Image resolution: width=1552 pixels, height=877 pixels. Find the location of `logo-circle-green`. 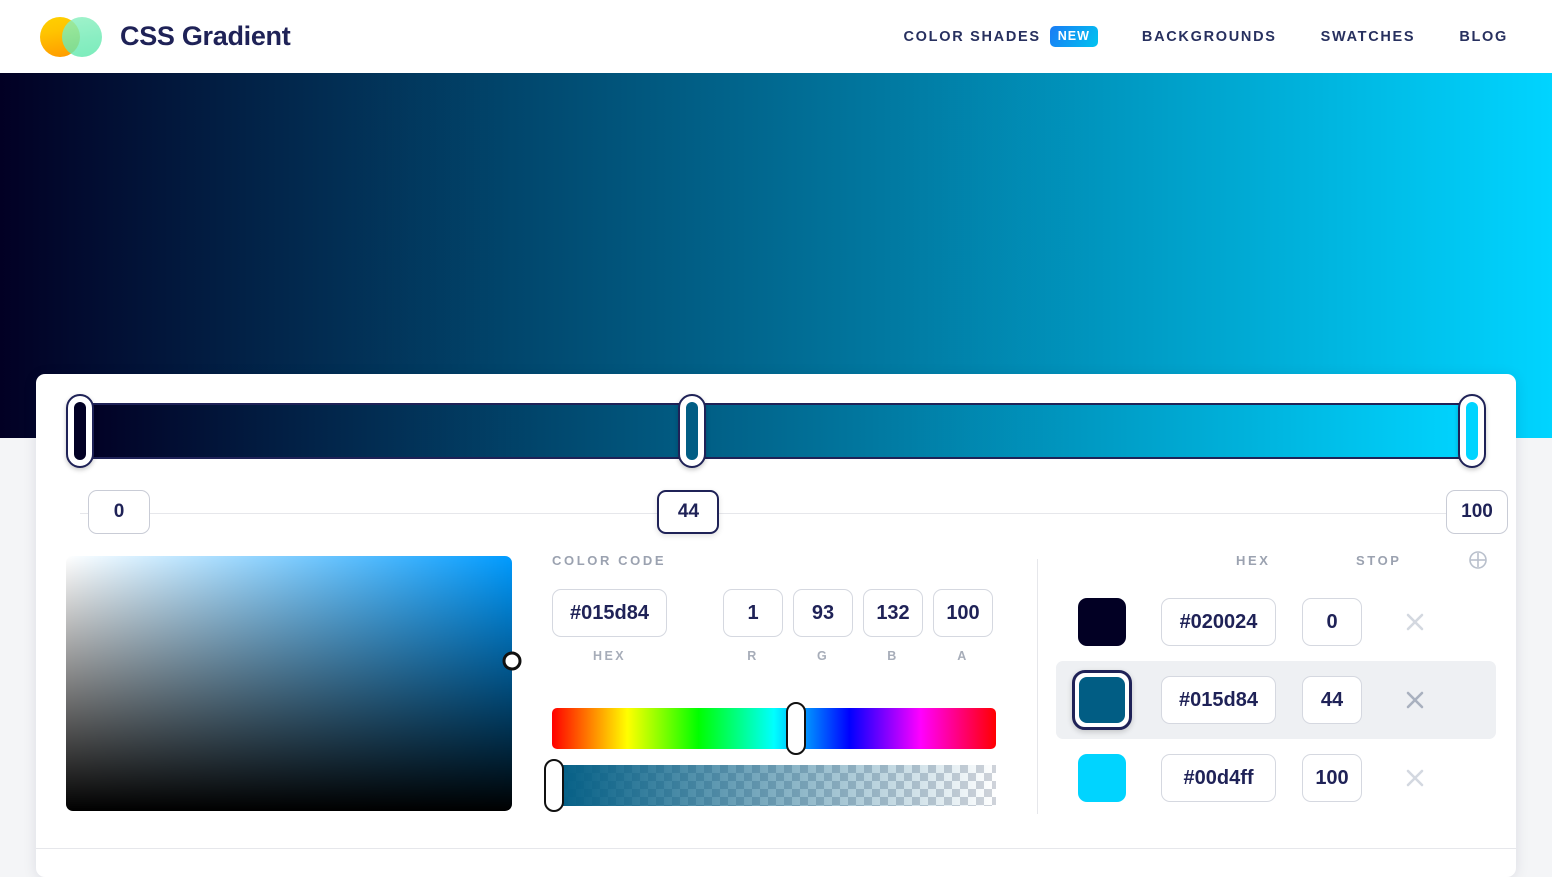

logo-circle-green is located at coordinates (82, 36).